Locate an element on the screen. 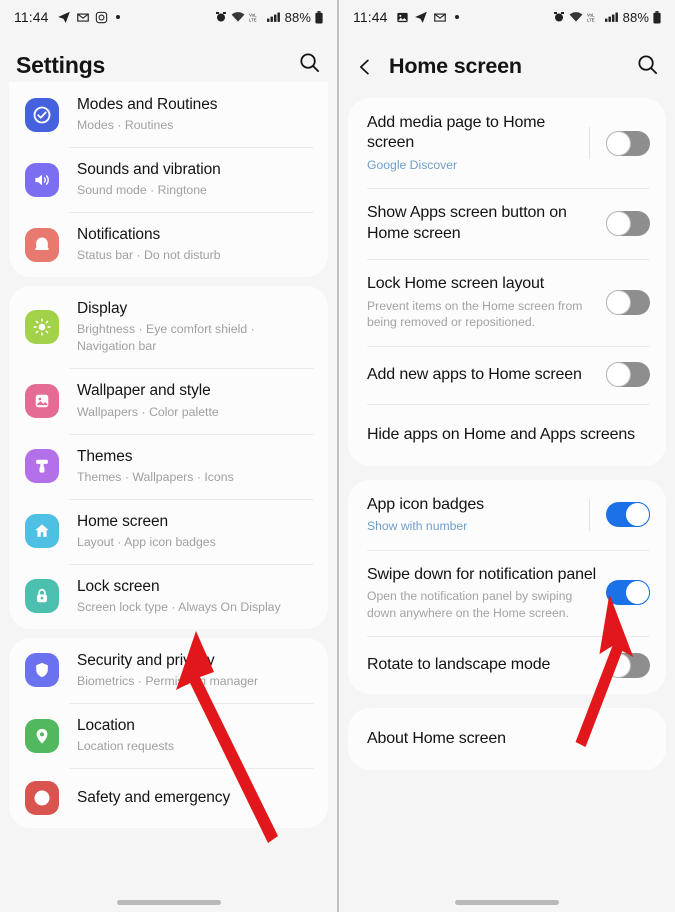  setting-row-app-icon-badges: App icon badges Show with number is located at coordinates (507, 515).